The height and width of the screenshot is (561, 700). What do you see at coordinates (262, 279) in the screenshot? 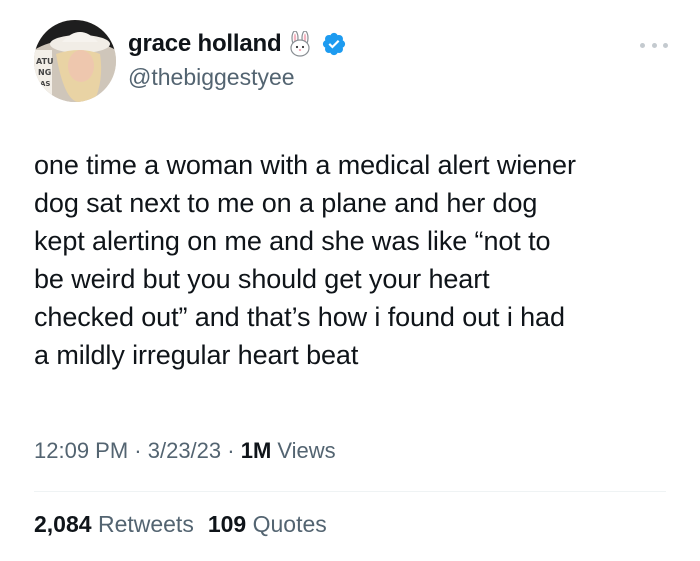
I see `tweet-text-line: be weird but you should get your heart` at bounding box center [262, 279].